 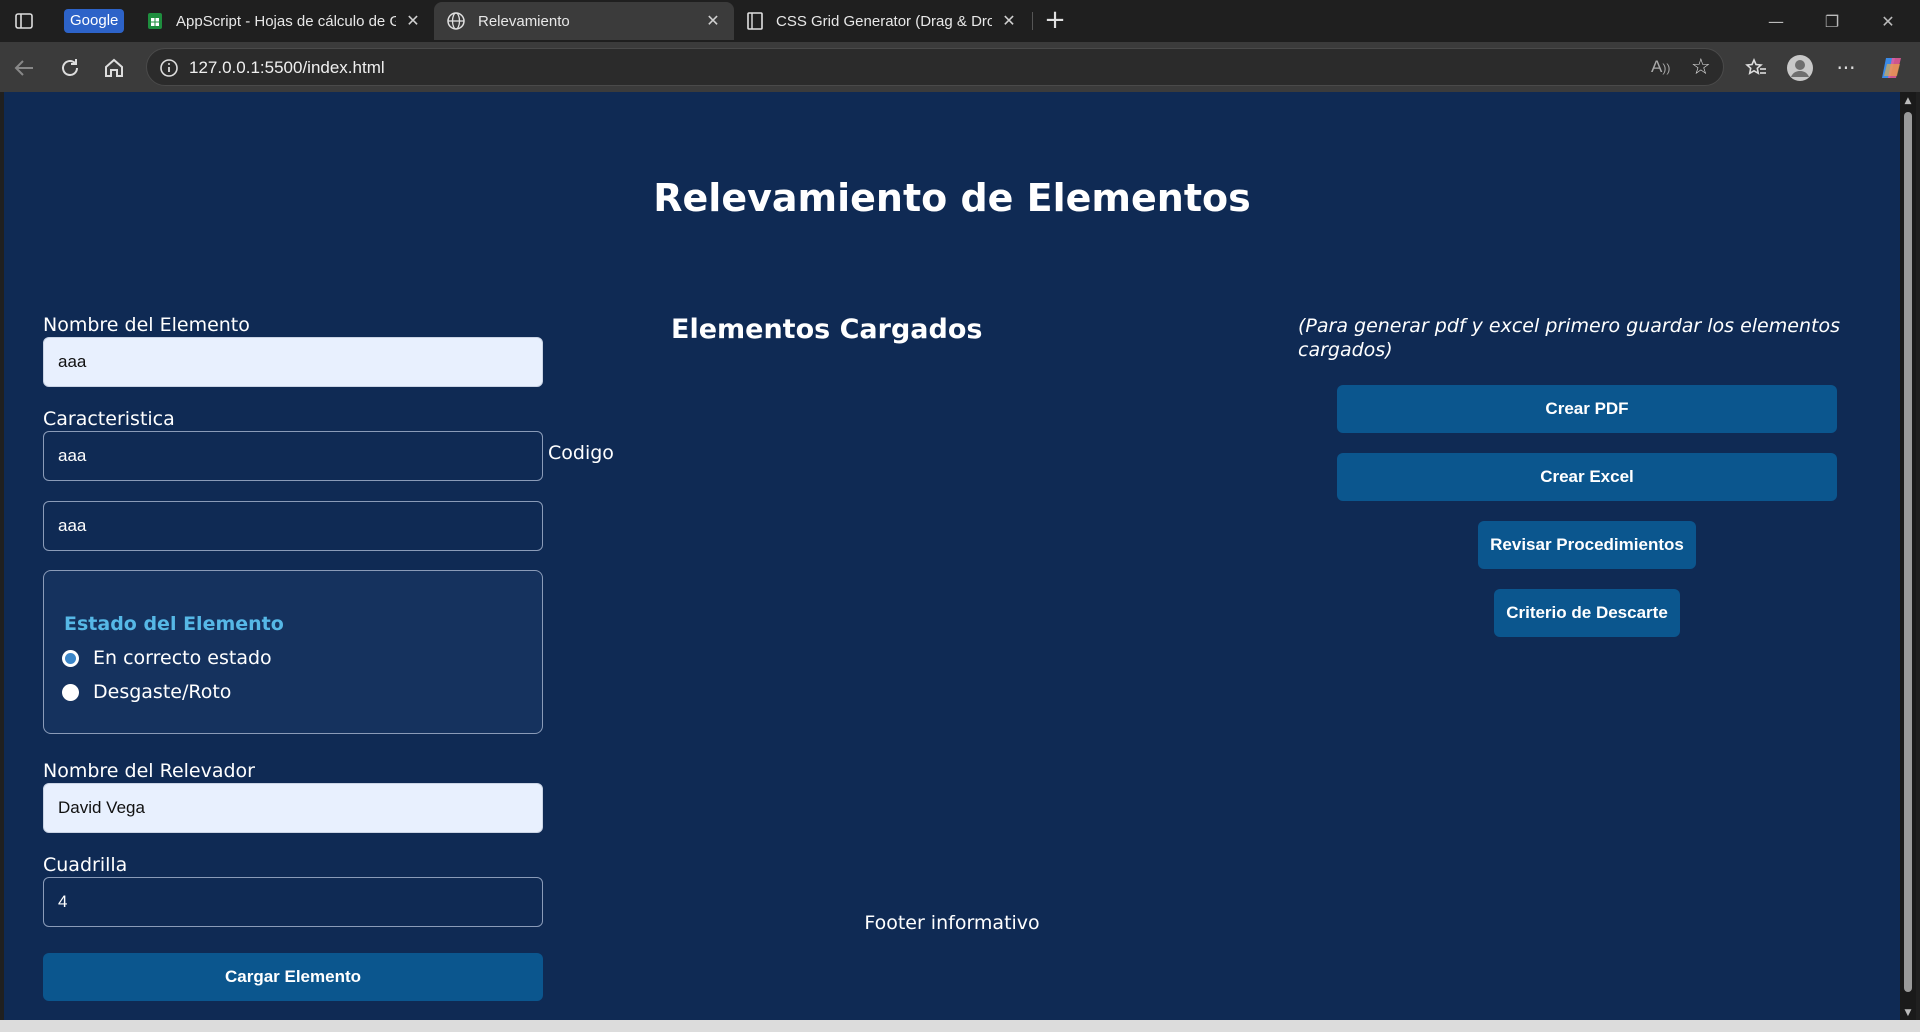 What do you see at coordinates (155, 21) in the screenshot?
I see `sheets-icon` at bounding box center [155, 21].